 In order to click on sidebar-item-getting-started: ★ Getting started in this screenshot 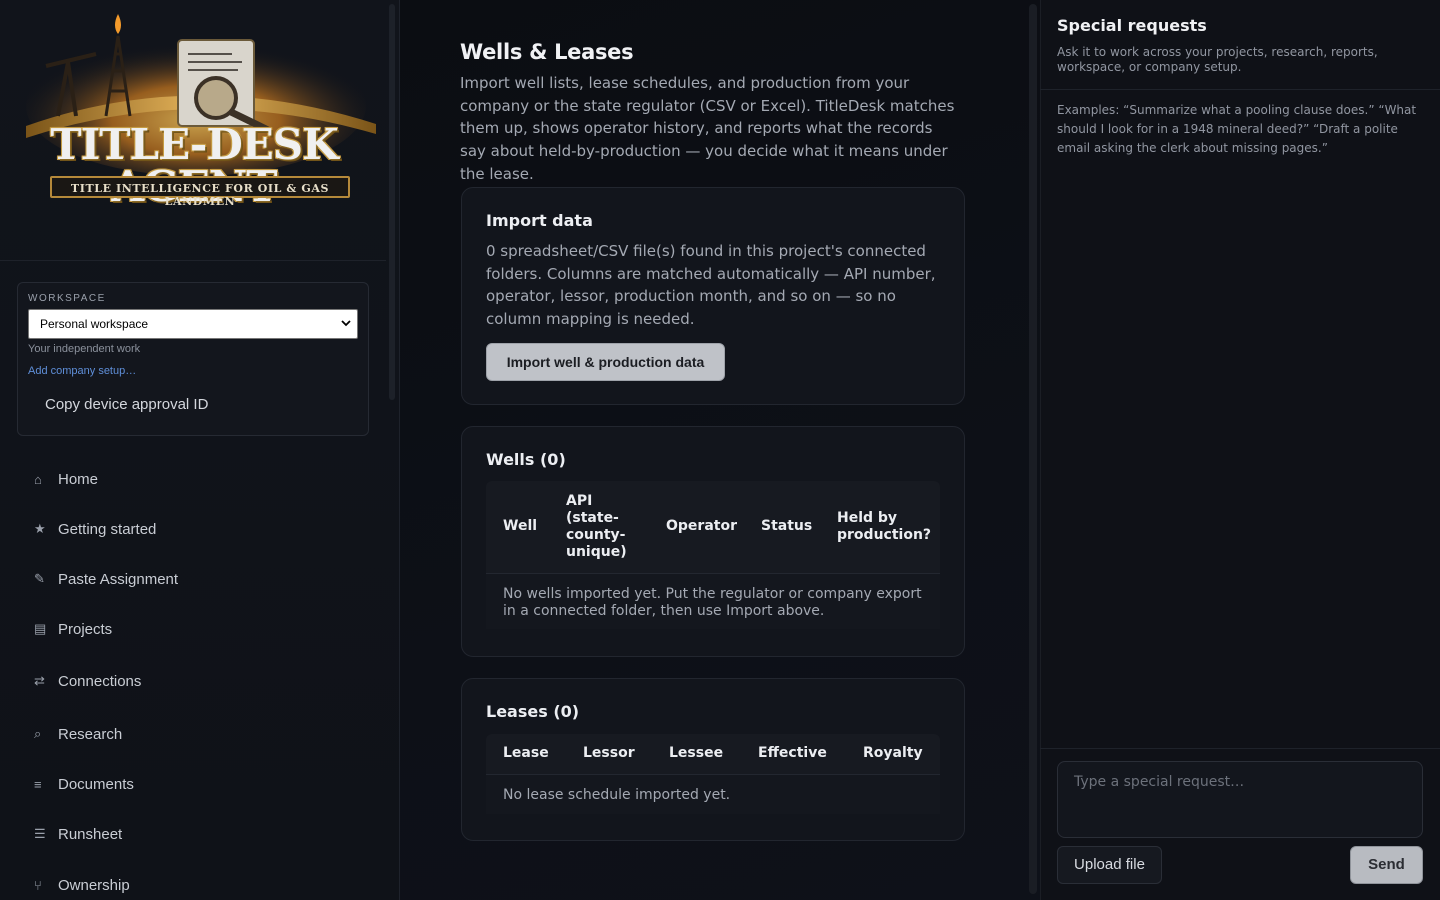, I will do `click(95, 529)`.